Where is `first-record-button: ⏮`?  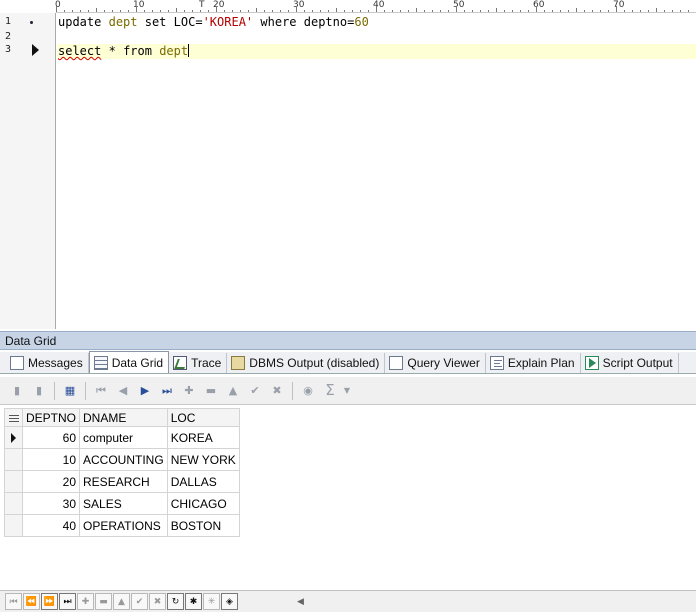
first-record-button: ⏮ is located at coordinates (101, 391).